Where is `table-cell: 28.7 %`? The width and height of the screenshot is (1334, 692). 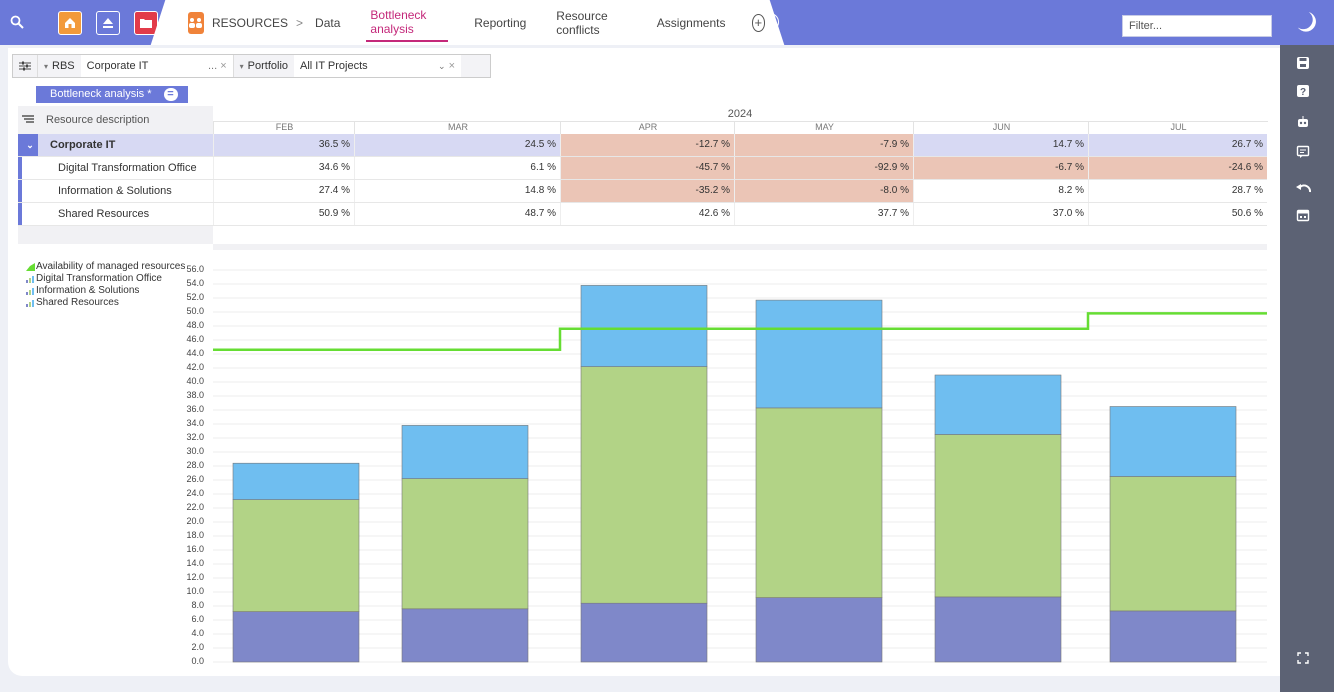
table-cell: 28.7 % is located at coordinates (1177, 191).